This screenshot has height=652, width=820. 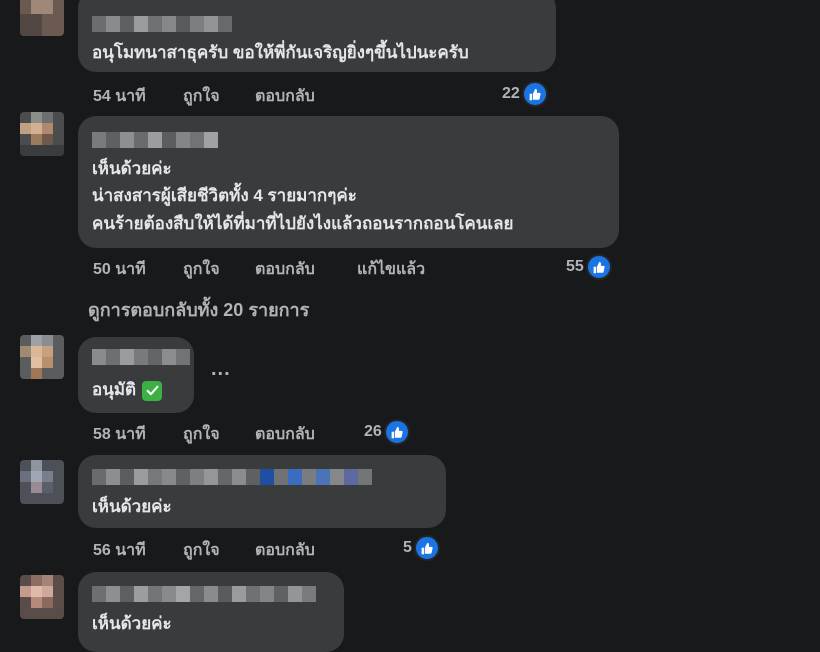 I want to click on comment-time: 58 นาที, so click(x=119, y=434).